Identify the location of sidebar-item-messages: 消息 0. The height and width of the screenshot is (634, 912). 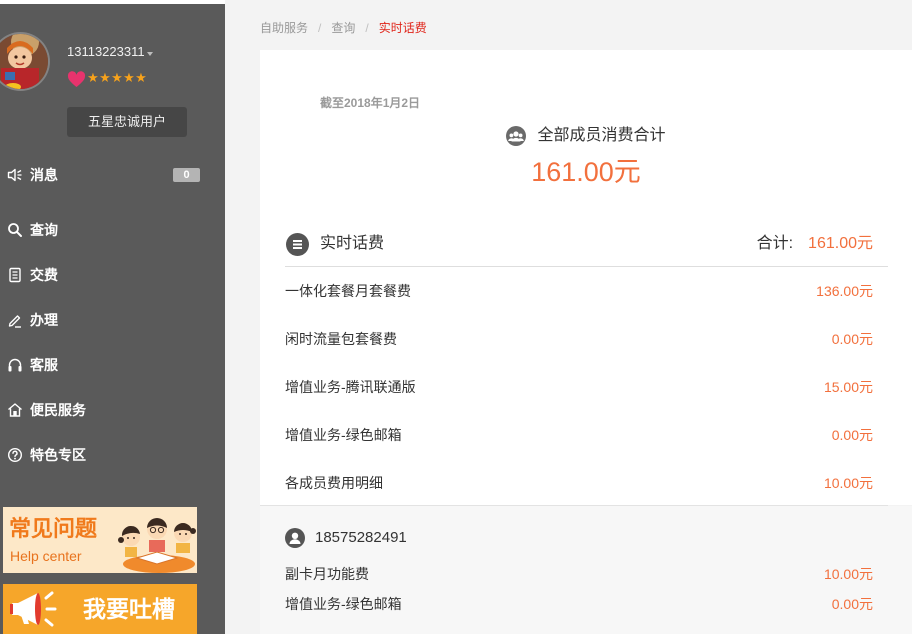
(112, 175).